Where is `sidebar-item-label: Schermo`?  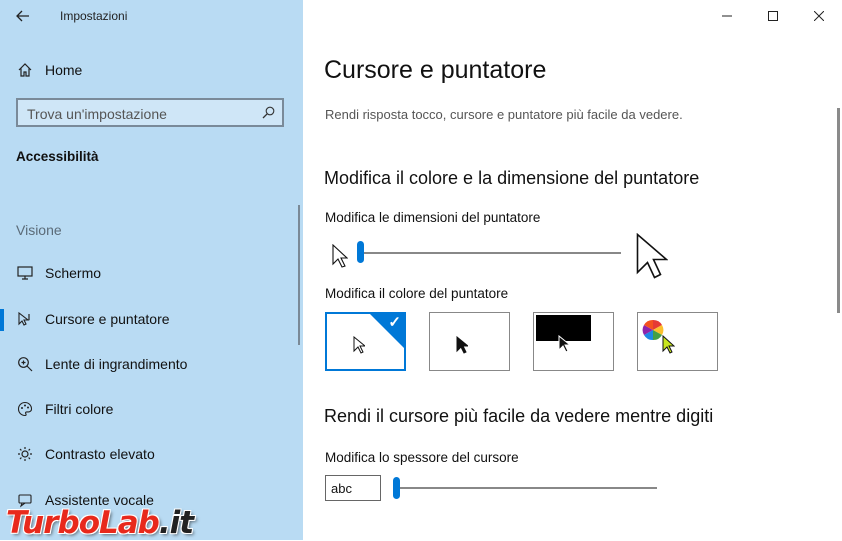
sidebar-item-label: Schermo is located at coordinates (73, 273).